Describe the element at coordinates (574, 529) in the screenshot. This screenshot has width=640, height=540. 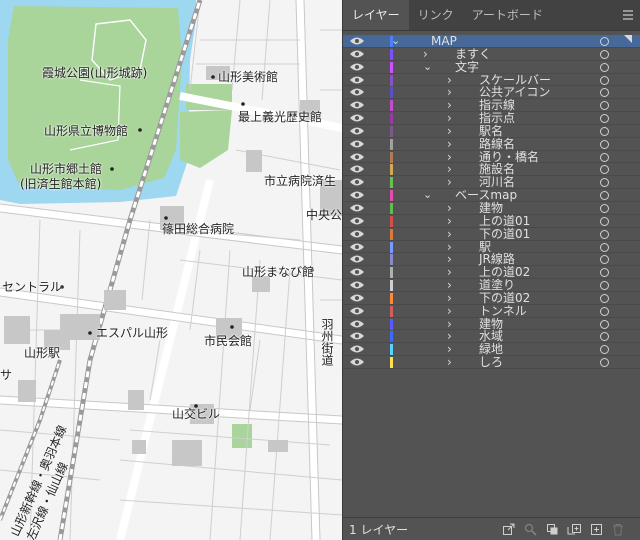
I see `new-sublayer-icon` at that location.